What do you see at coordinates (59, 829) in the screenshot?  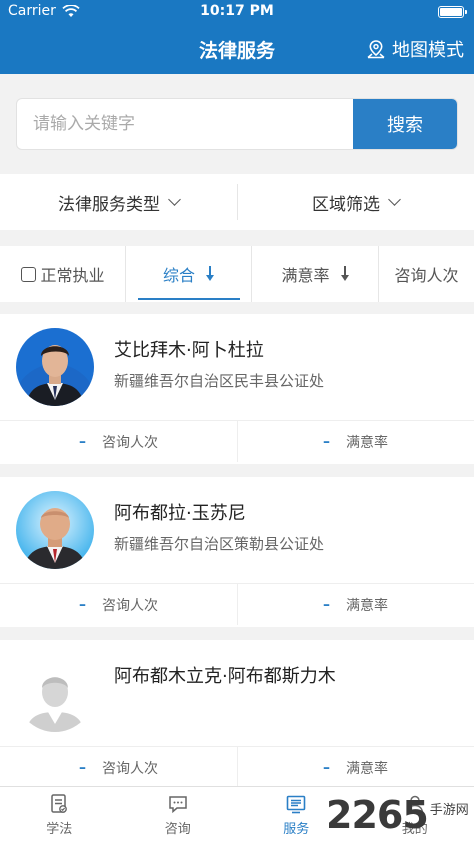 I see `tab-learn-label: 学法` at bounding box center [59, 829].